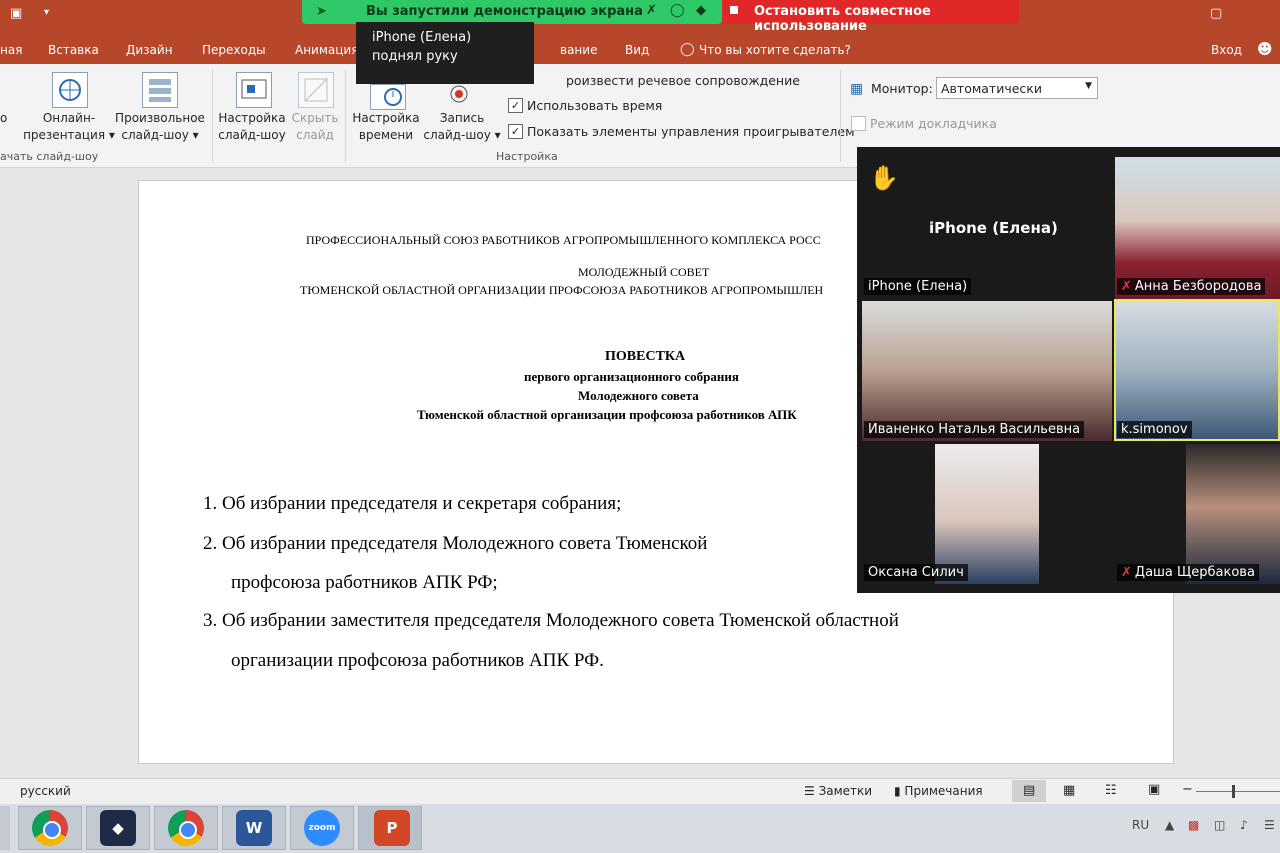 Image resolution: width=1280 pixels, height=853 pixels. I want to click on zoom-slider-thumb, so click(1233, 791).